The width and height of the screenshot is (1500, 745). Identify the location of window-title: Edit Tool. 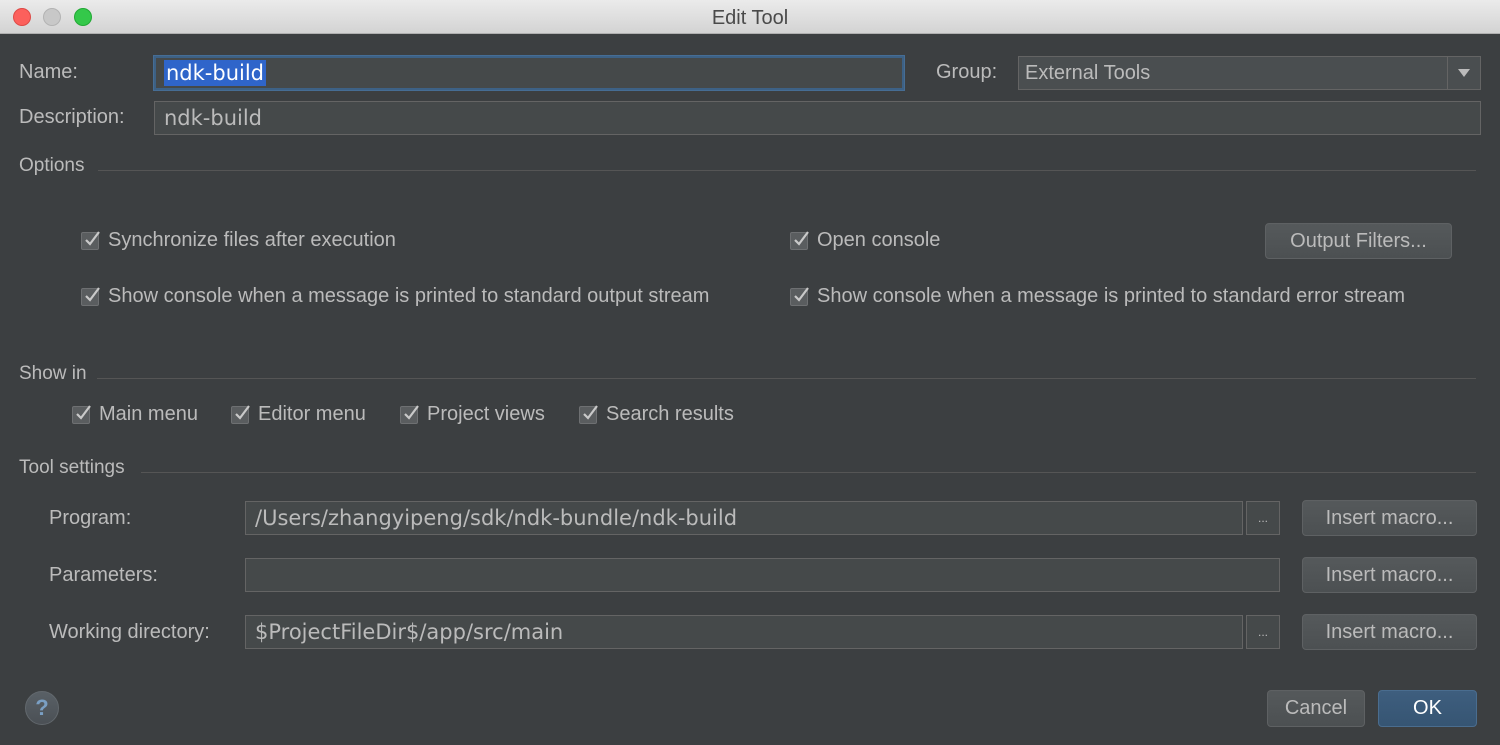
(750, 18).